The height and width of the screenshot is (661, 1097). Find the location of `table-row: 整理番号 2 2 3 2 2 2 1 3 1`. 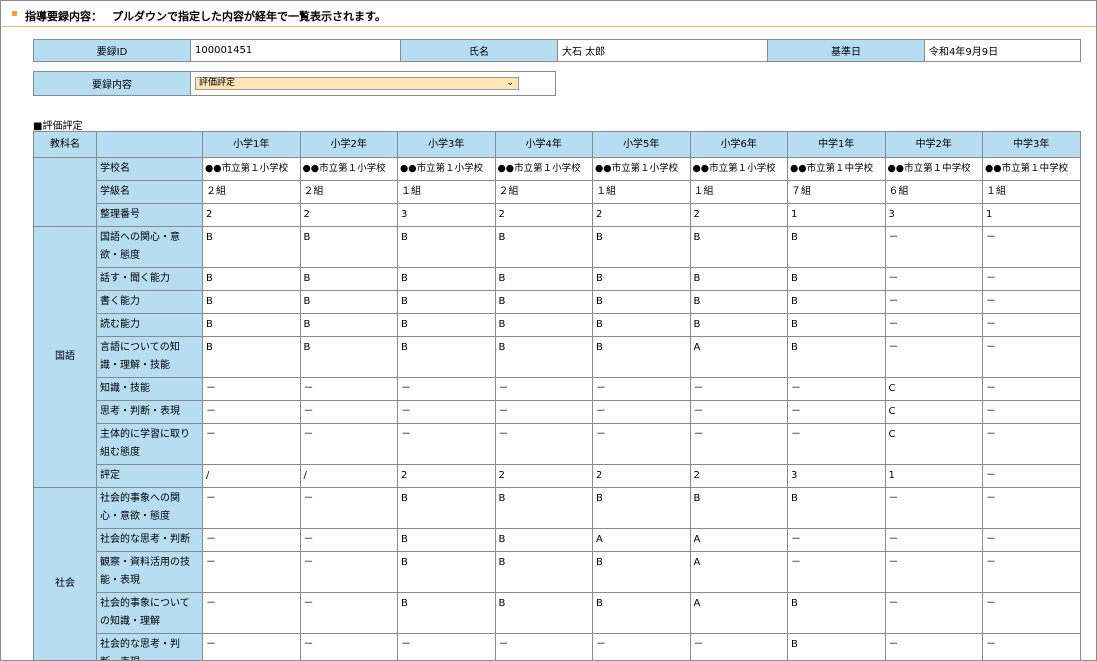

table-row: 整理番号 2 2 3 2 2 2 1 3 1 is located at coordinates (557, 215).